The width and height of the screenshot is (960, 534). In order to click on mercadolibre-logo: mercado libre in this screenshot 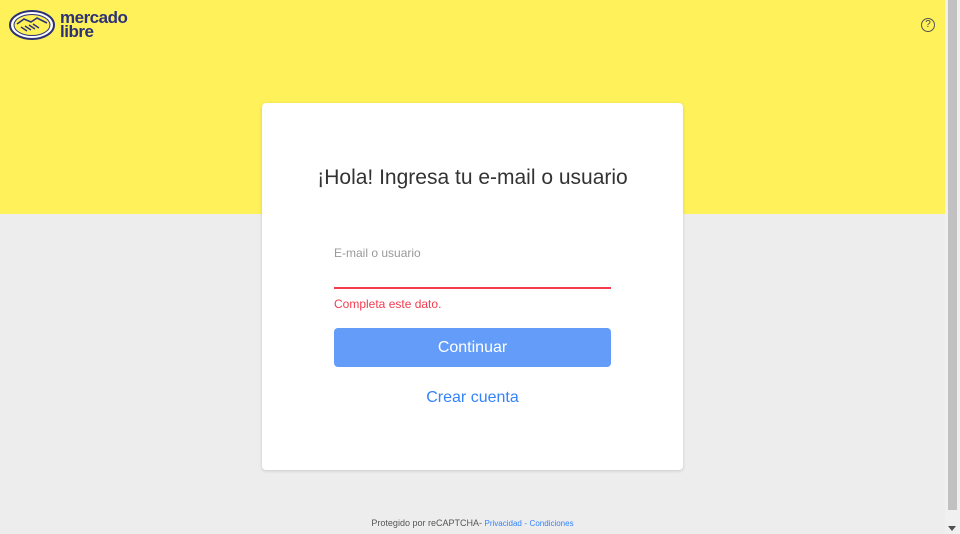, I will do `click(68, 25)`.